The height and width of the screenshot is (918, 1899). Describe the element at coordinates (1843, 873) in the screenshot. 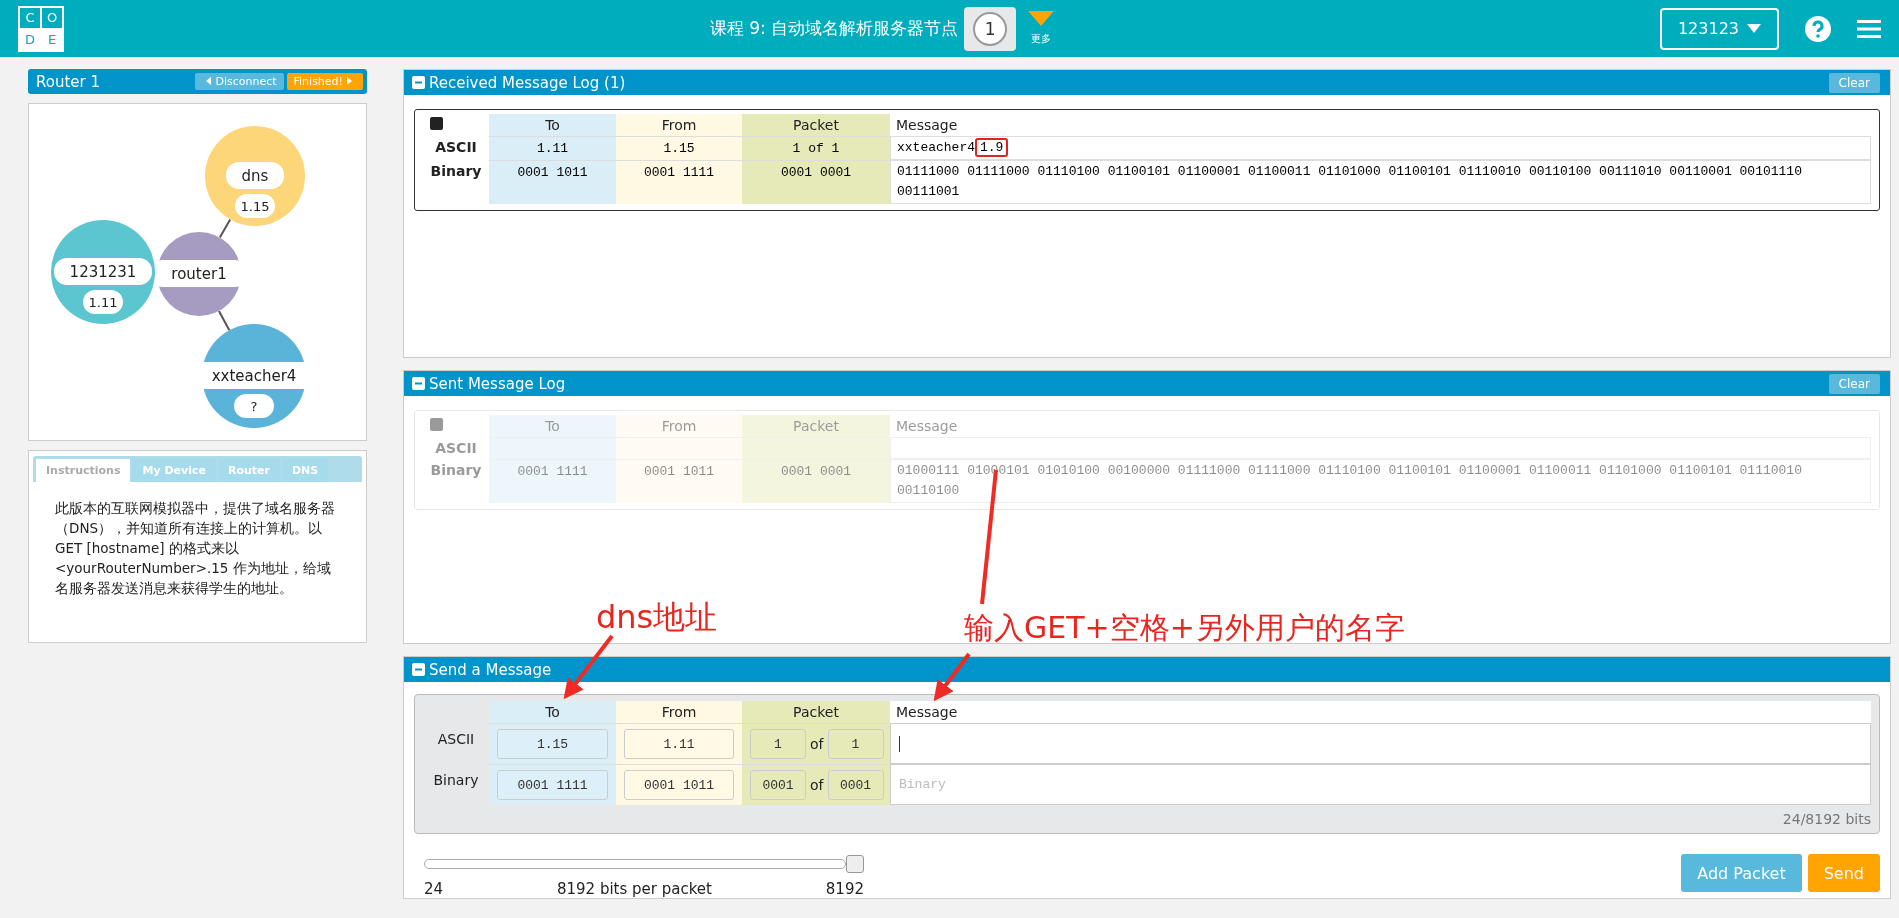

I see `send-button: Send` at that location.